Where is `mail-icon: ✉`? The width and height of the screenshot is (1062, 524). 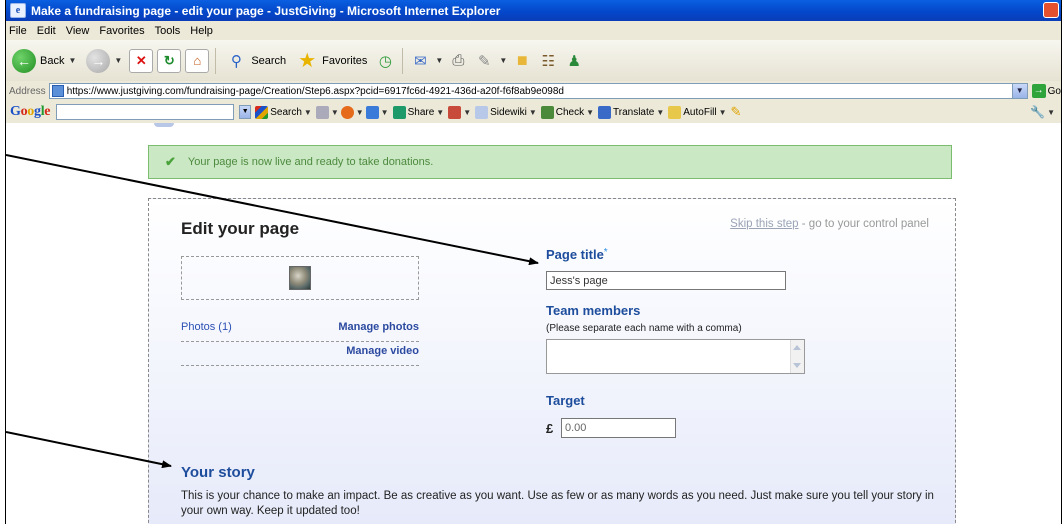
mail-icon: ✉ is located at coordinates (420, 61).